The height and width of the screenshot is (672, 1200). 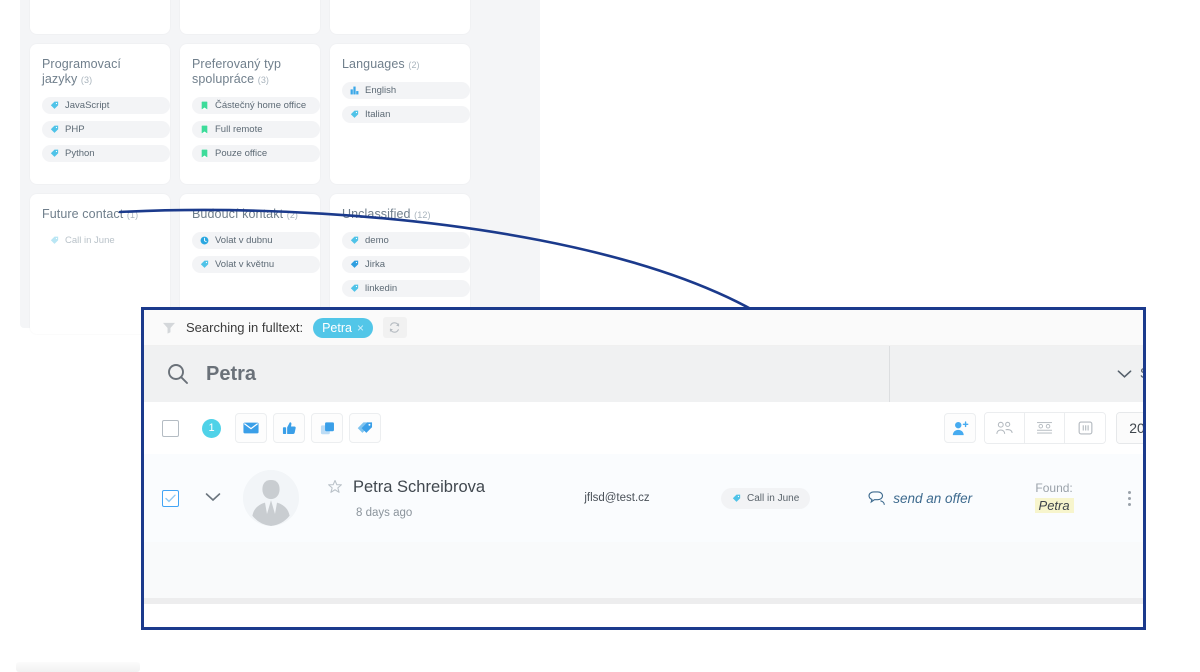 I want to click on tag-item-label: Částečný home office, so click(x=261, y=105).